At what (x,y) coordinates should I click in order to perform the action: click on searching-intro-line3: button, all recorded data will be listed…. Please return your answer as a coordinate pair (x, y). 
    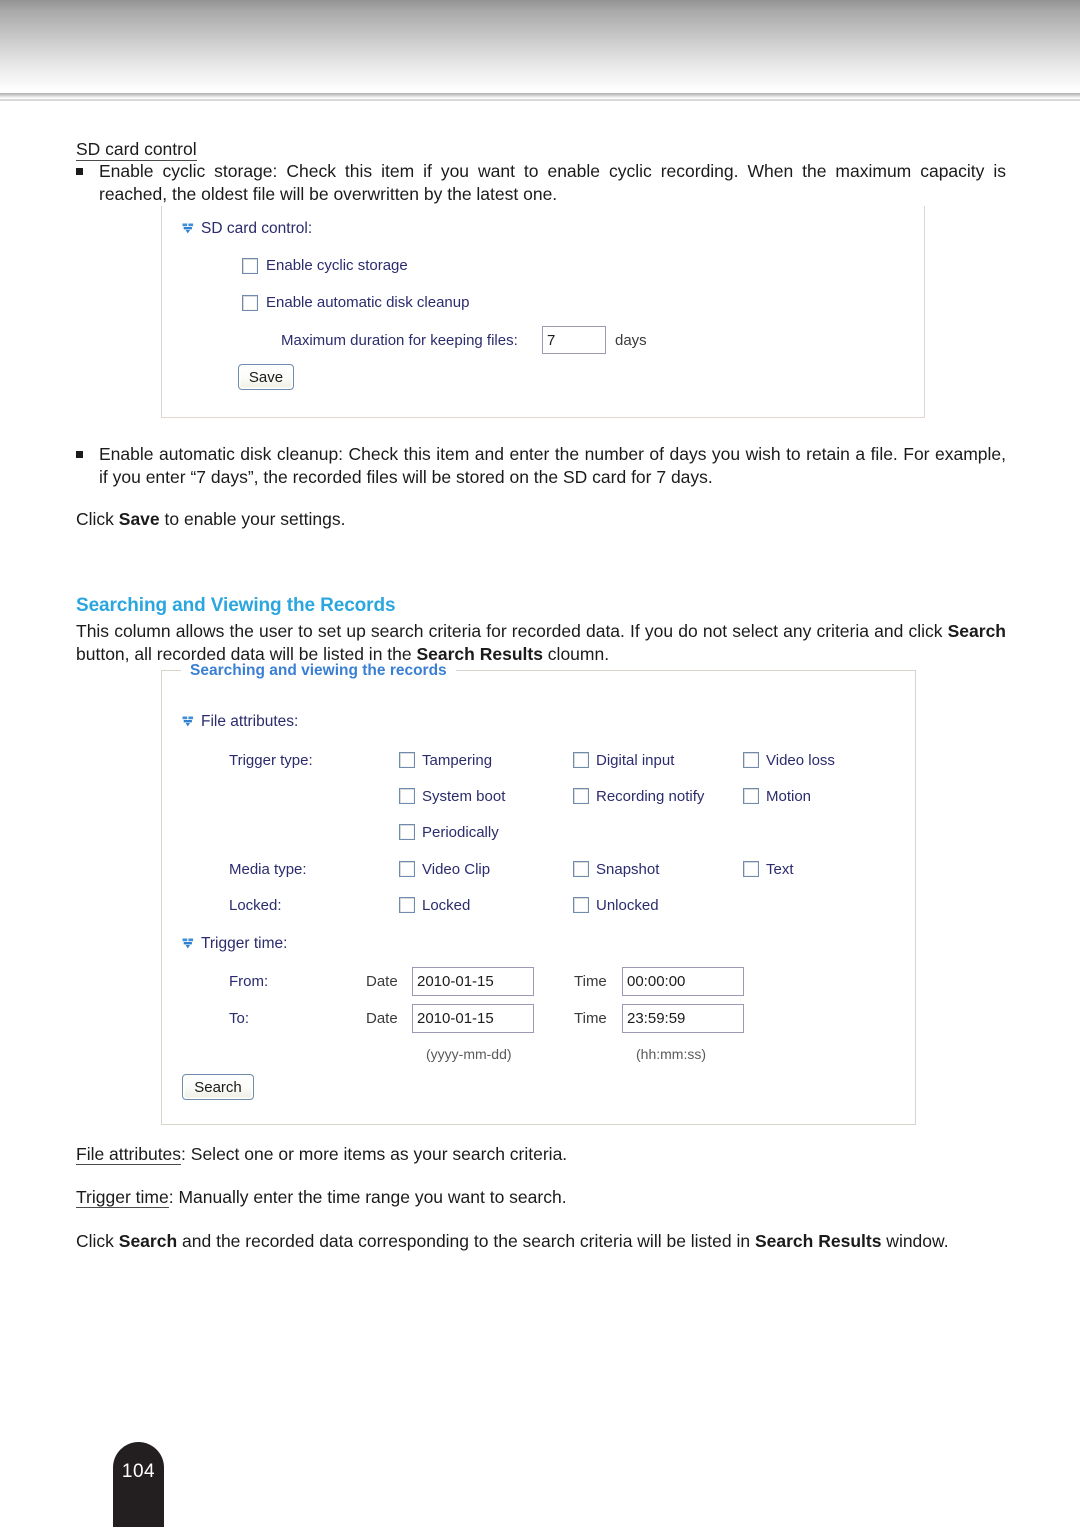
    Looking at the image, I should click on (246, 654).